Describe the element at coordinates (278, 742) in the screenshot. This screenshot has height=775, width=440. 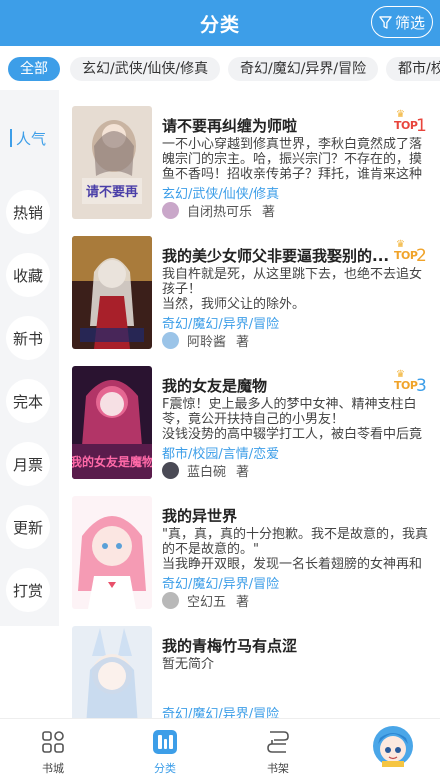
I see `bookshelf-icon` at that location.